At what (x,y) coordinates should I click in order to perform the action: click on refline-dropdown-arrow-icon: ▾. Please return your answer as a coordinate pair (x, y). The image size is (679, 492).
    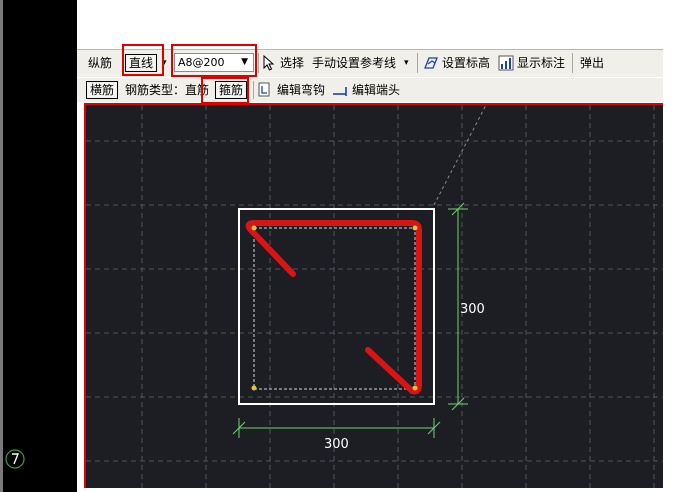
    Looking at the image, I should click on (406, 63).